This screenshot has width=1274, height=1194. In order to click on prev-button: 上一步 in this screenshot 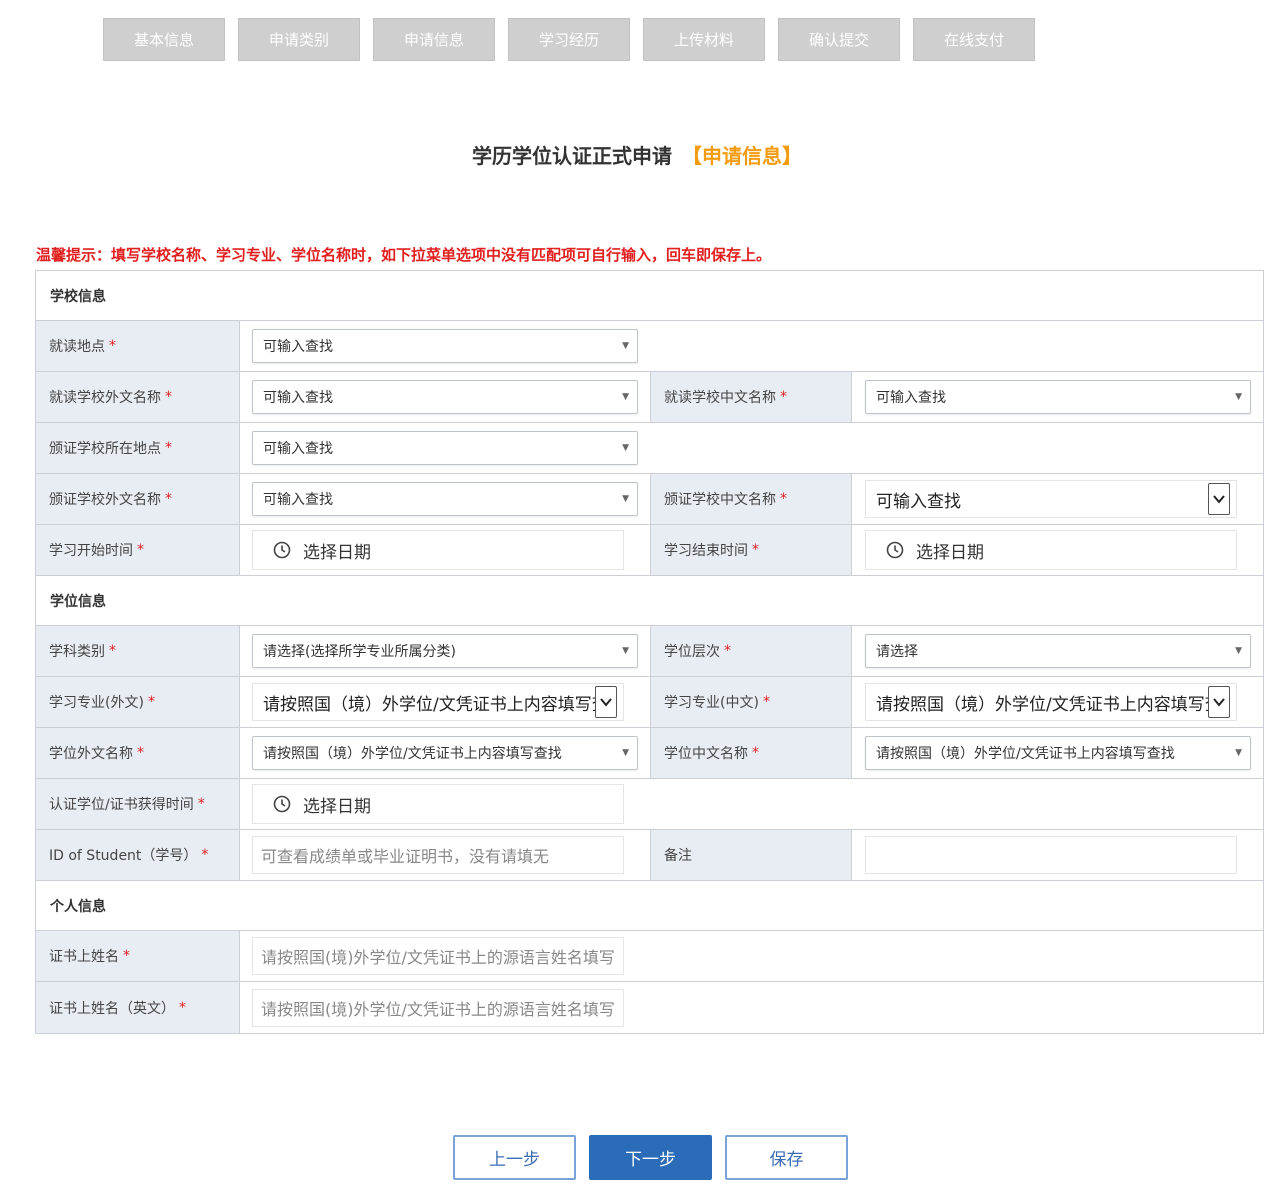, I will do `click(514, 1157)`.